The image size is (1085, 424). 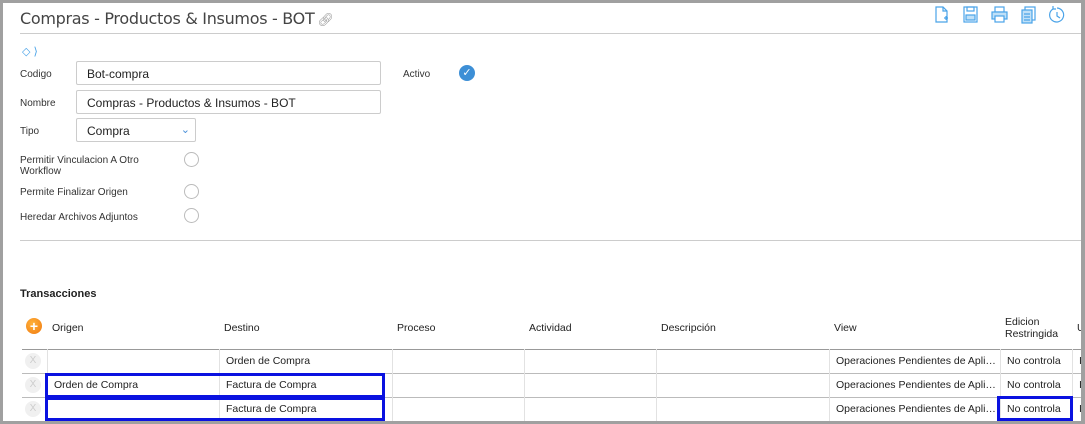 What do you see at coordinates (36, 74) in the screenshot?
I see `codigo-label: Codigo` at bounding box center [36, 74].